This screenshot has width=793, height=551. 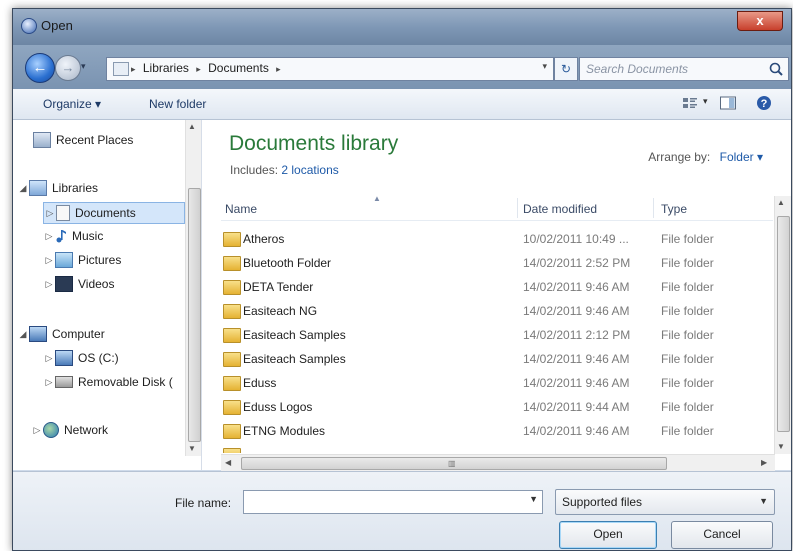 What do you see at coordinates (238, 68) in the screenshot?
I see `breadcrumb-documents: Documents` at bounding box center [238, 68].